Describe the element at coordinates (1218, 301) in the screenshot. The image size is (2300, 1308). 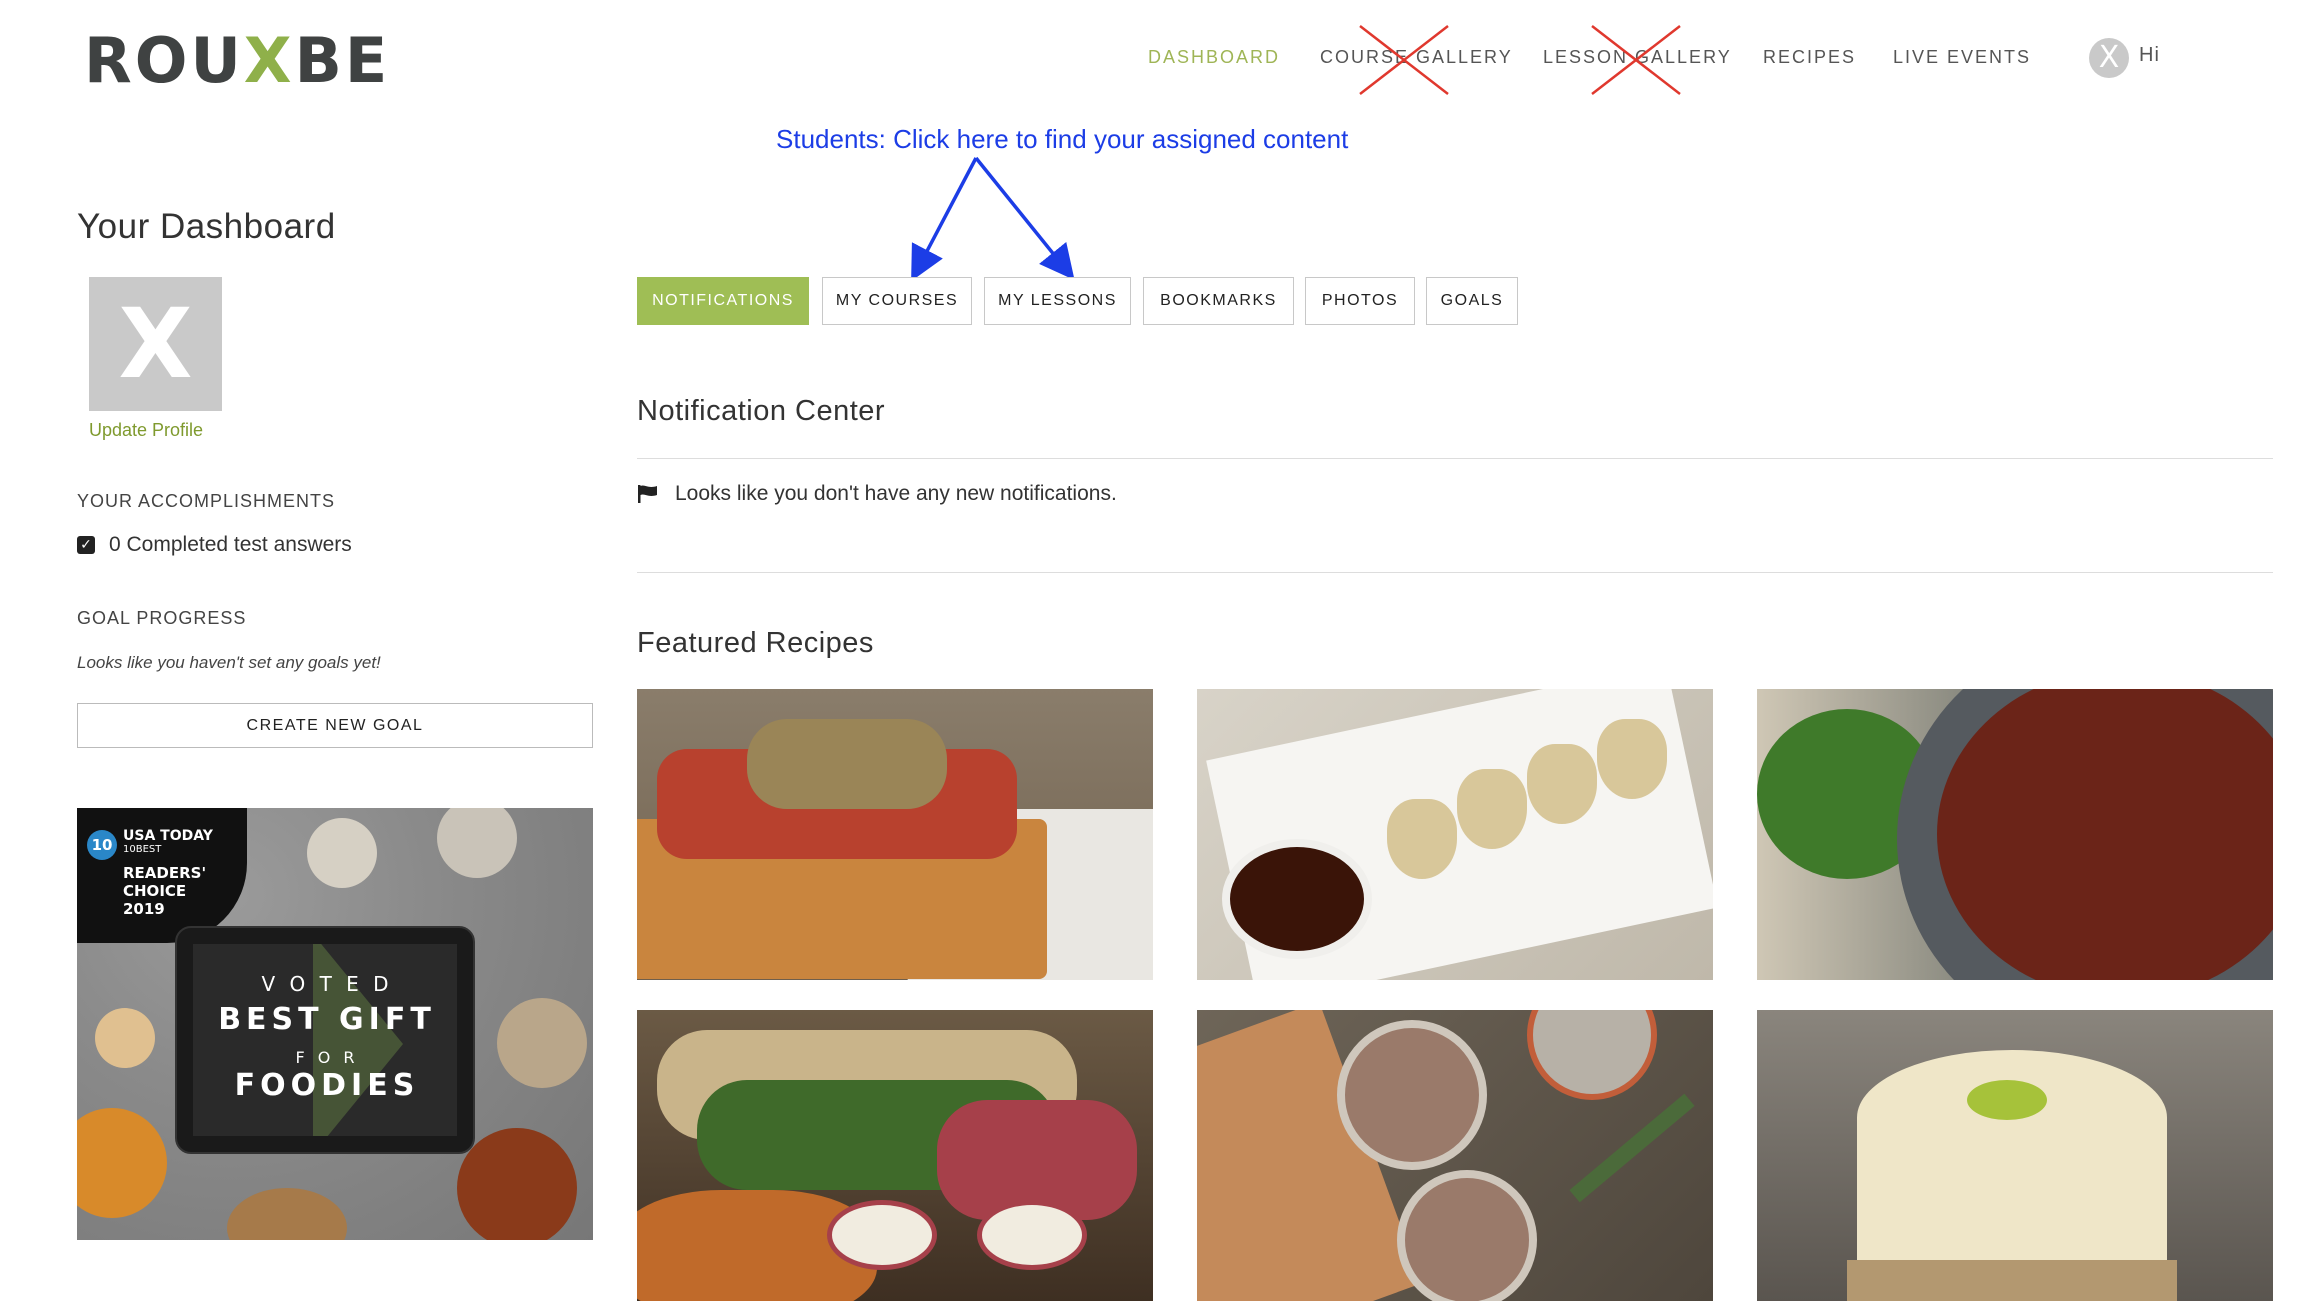
I see `tab-bookmarks: BOOKMARKS` at that location.